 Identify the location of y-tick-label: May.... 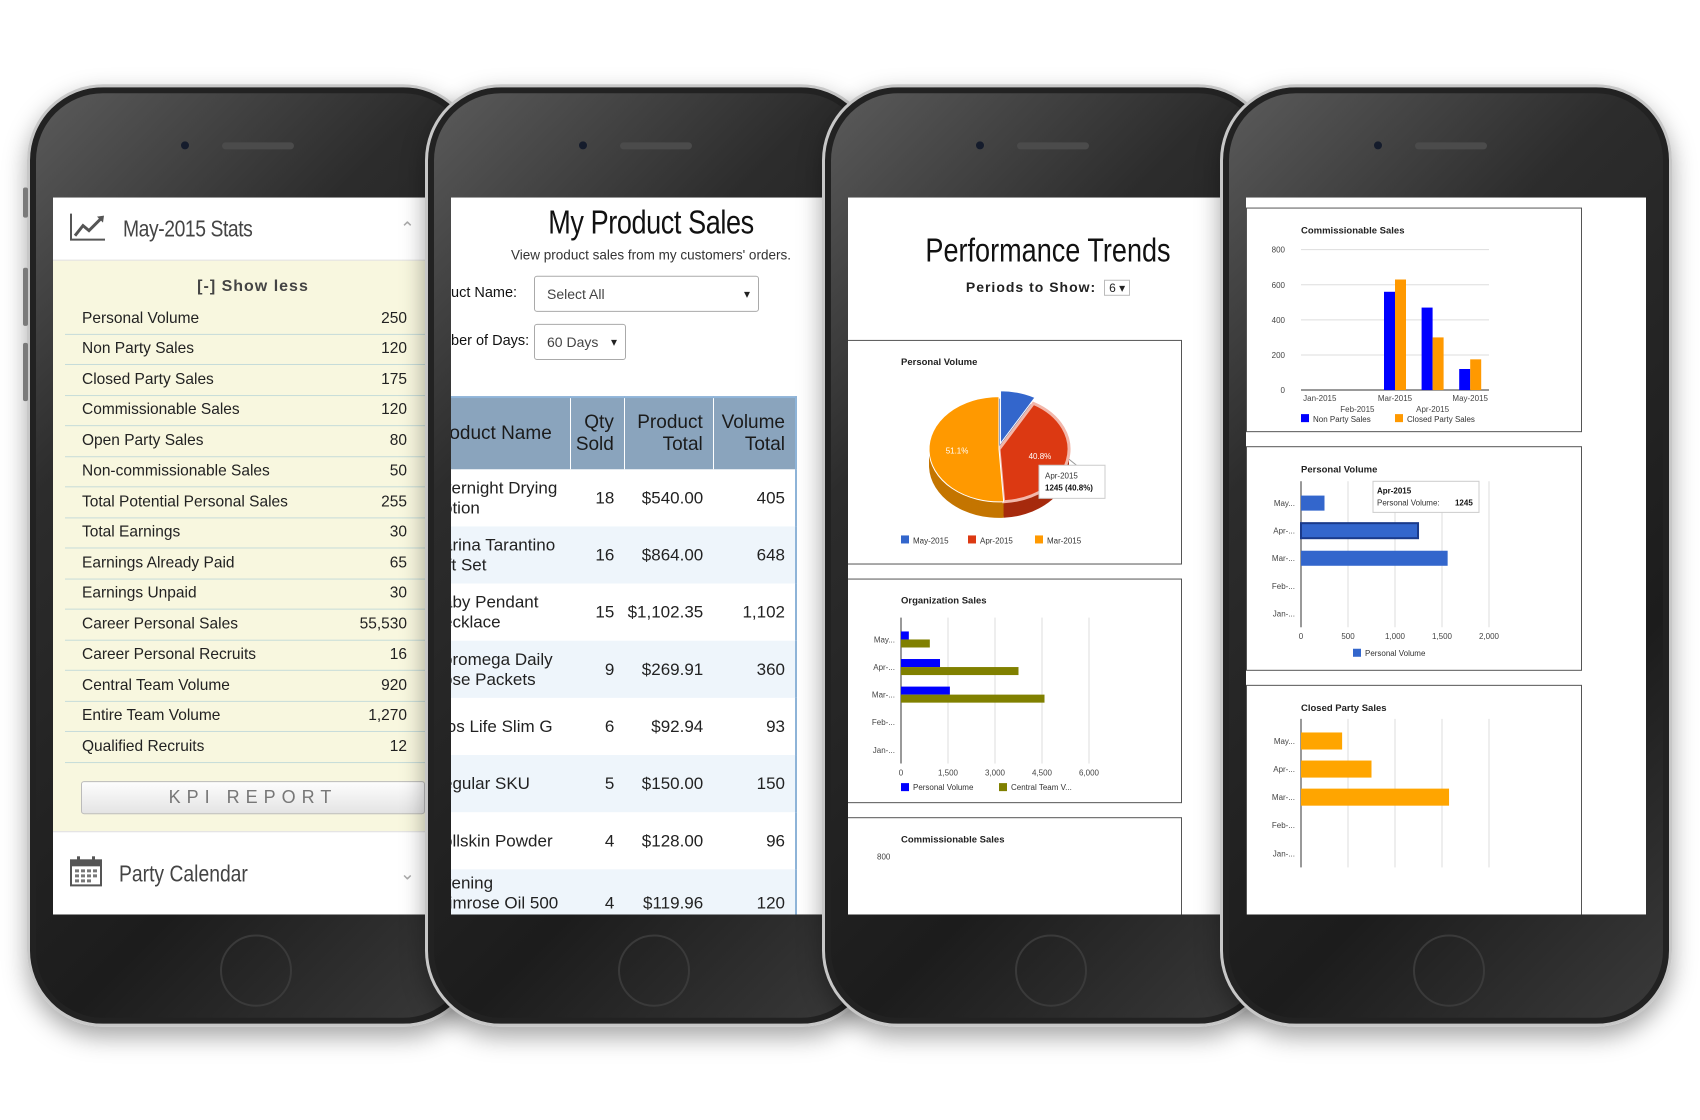
(884, 639).